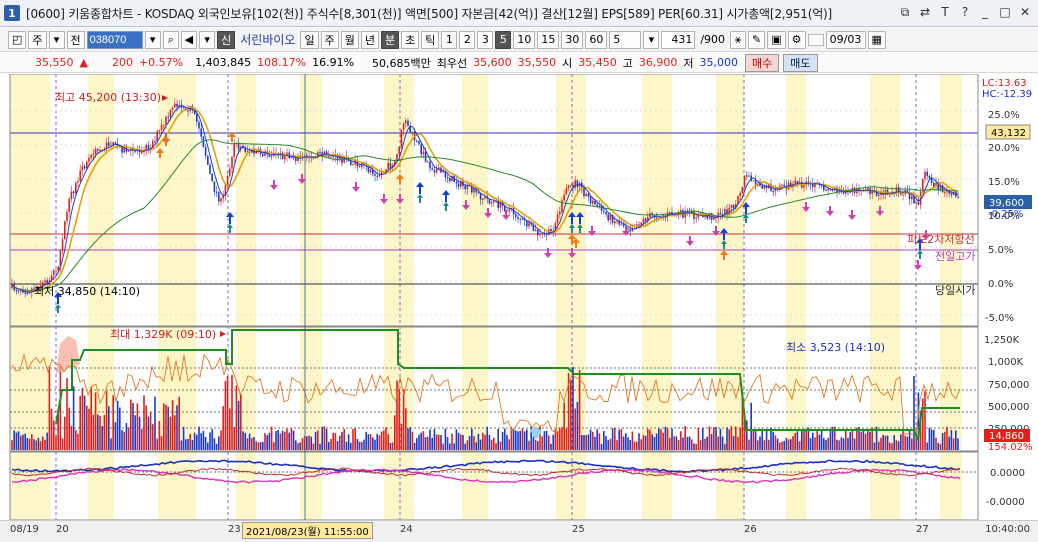 The height and width of the screenshot is (542, 1038). I want to click on tab-month: 월, so click(349, 39).